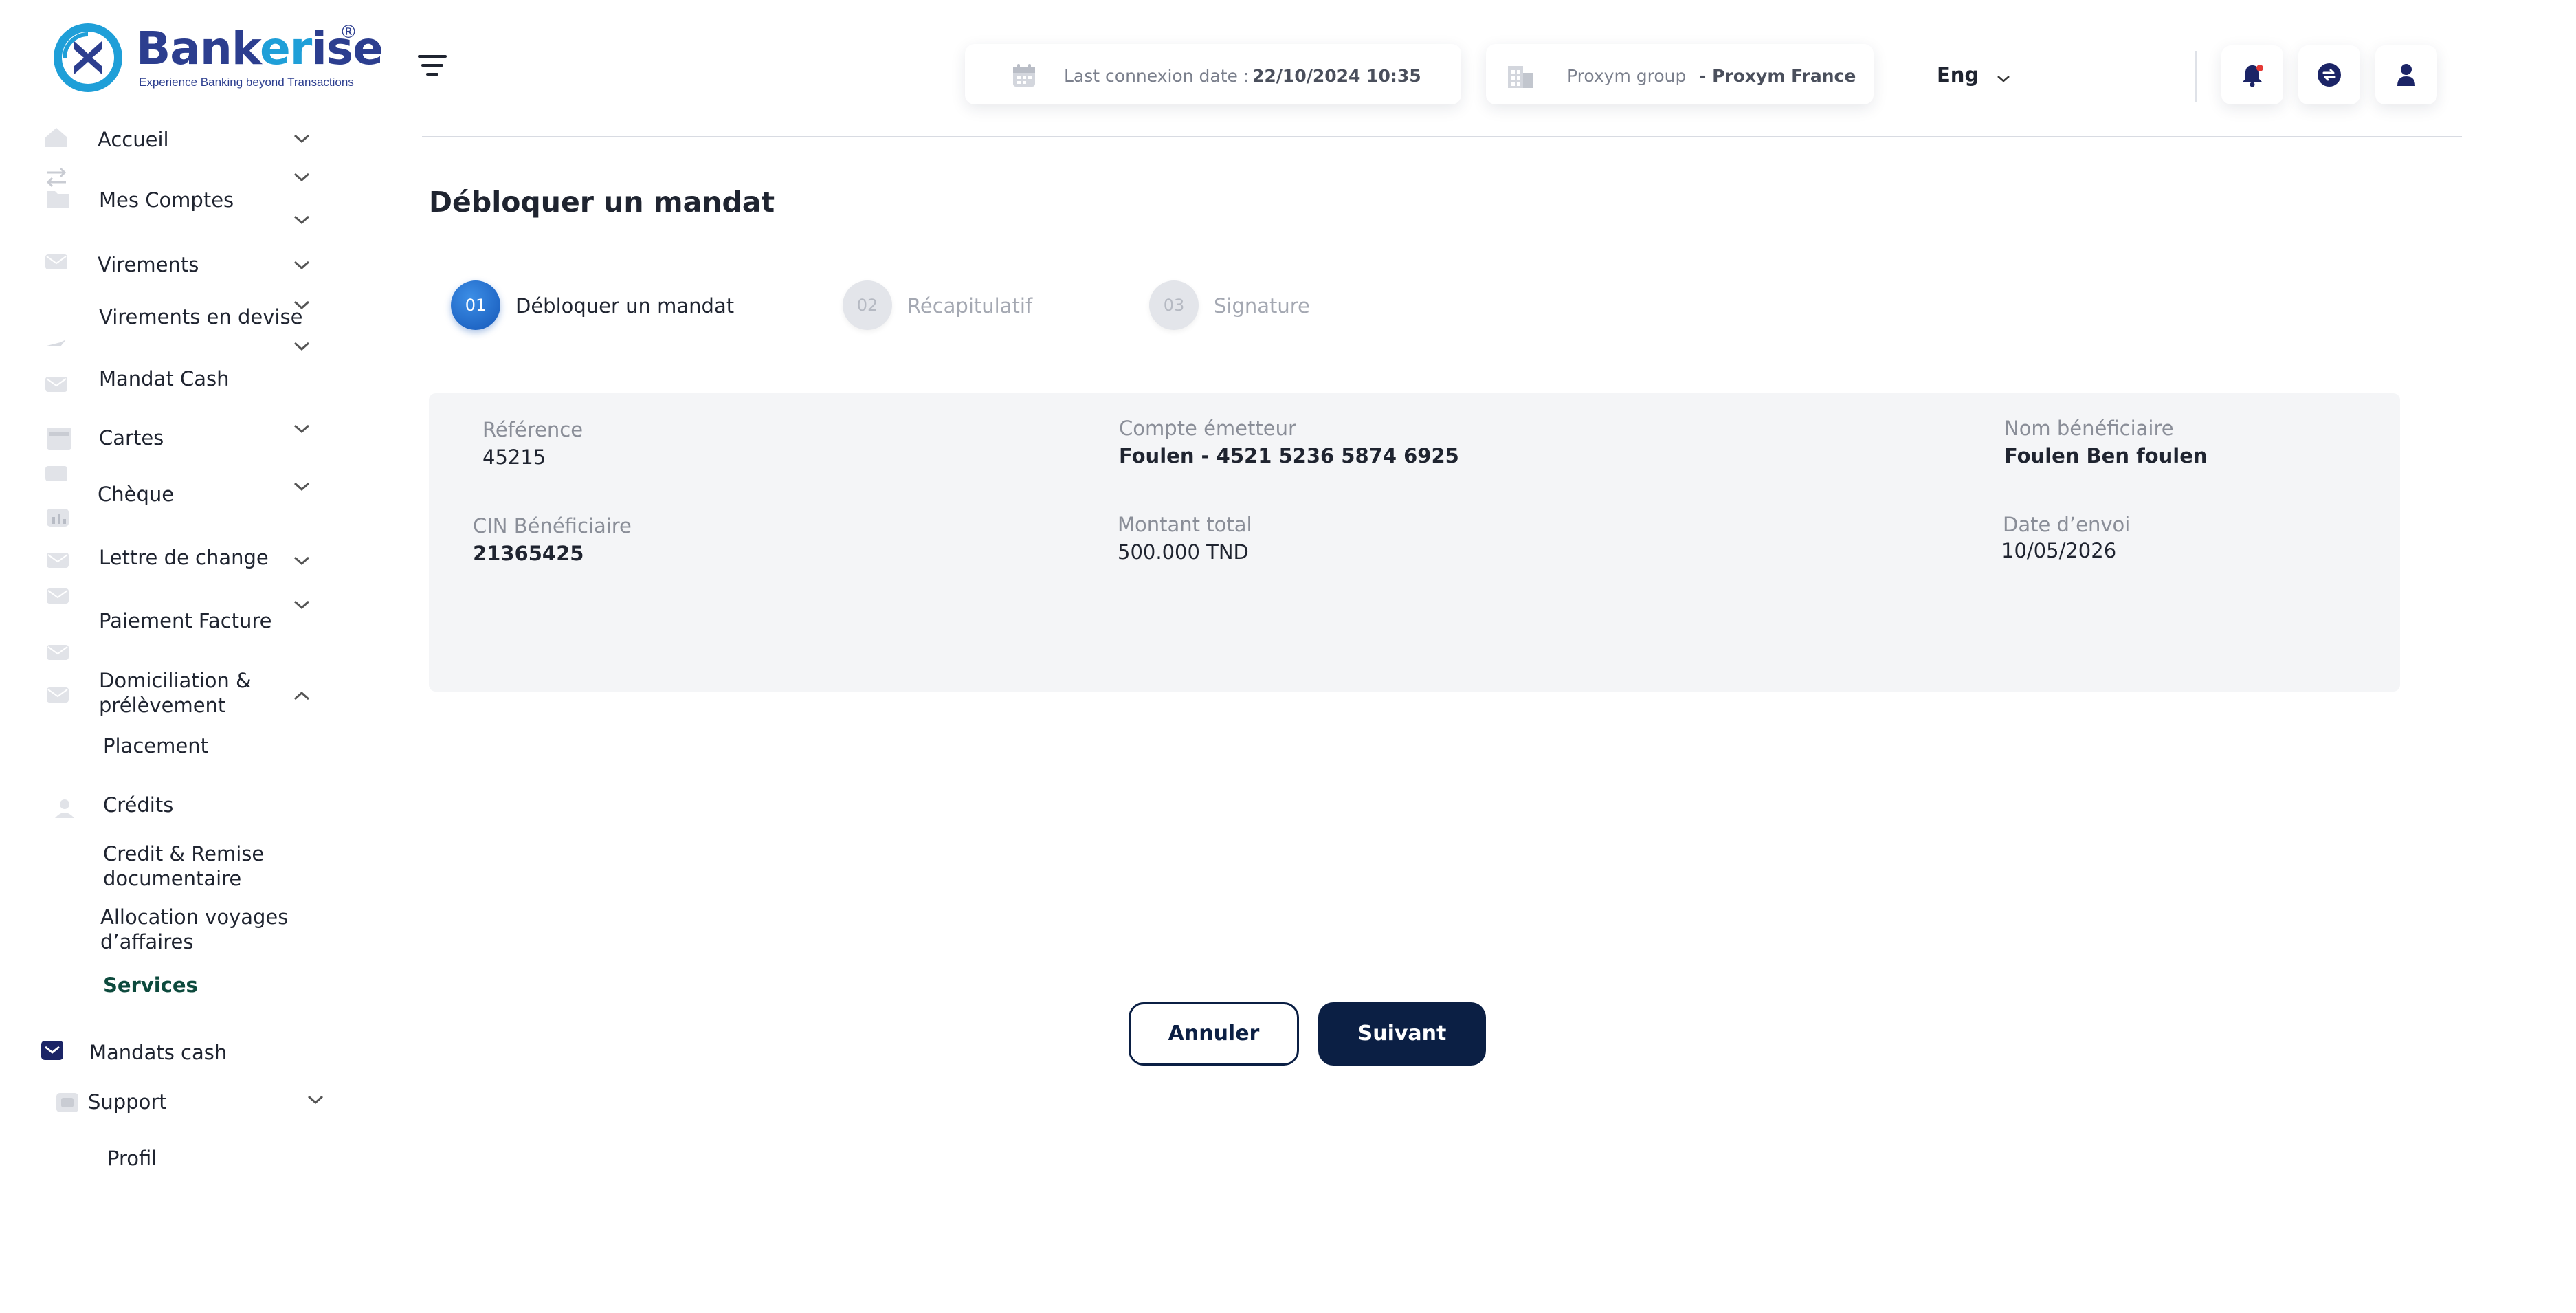  Describe the element at coordinates (127, 1102) in the screenshot. I see `sidebar-item-label: Support` at that location.